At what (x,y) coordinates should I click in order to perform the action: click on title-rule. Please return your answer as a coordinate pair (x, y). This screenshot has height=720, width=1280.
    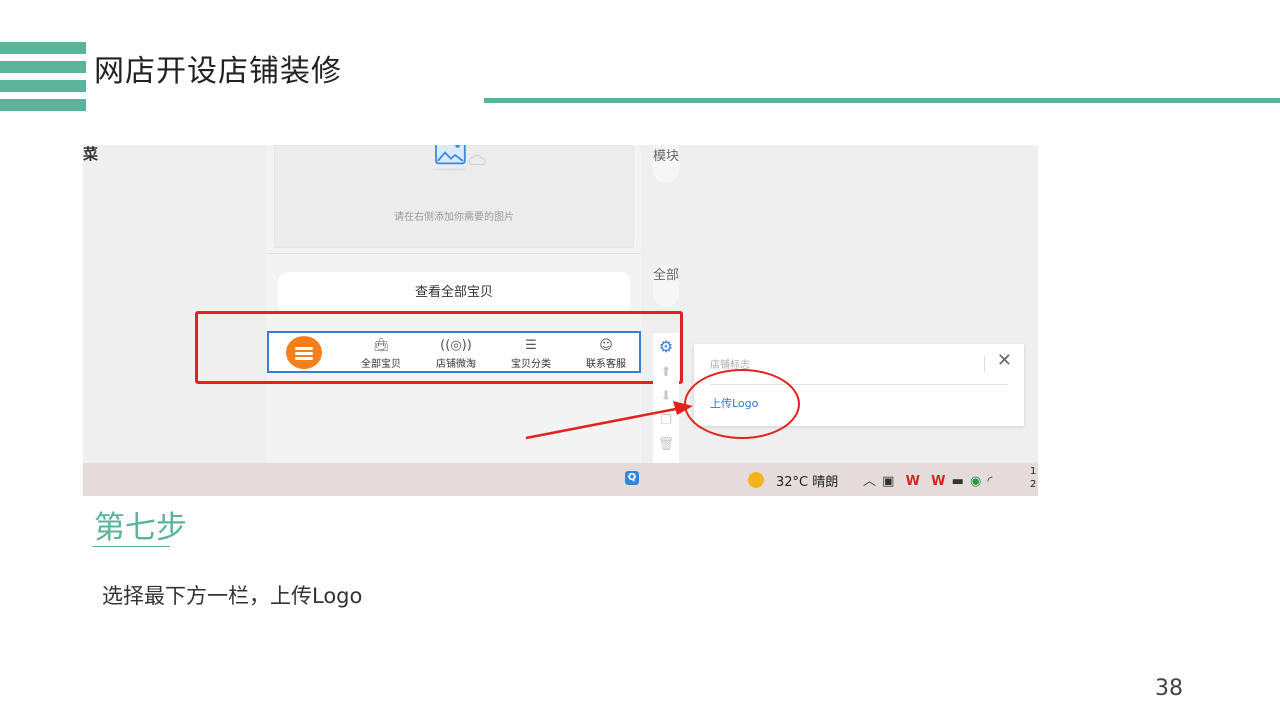
    Looking at the image, I should click on (882, 100).